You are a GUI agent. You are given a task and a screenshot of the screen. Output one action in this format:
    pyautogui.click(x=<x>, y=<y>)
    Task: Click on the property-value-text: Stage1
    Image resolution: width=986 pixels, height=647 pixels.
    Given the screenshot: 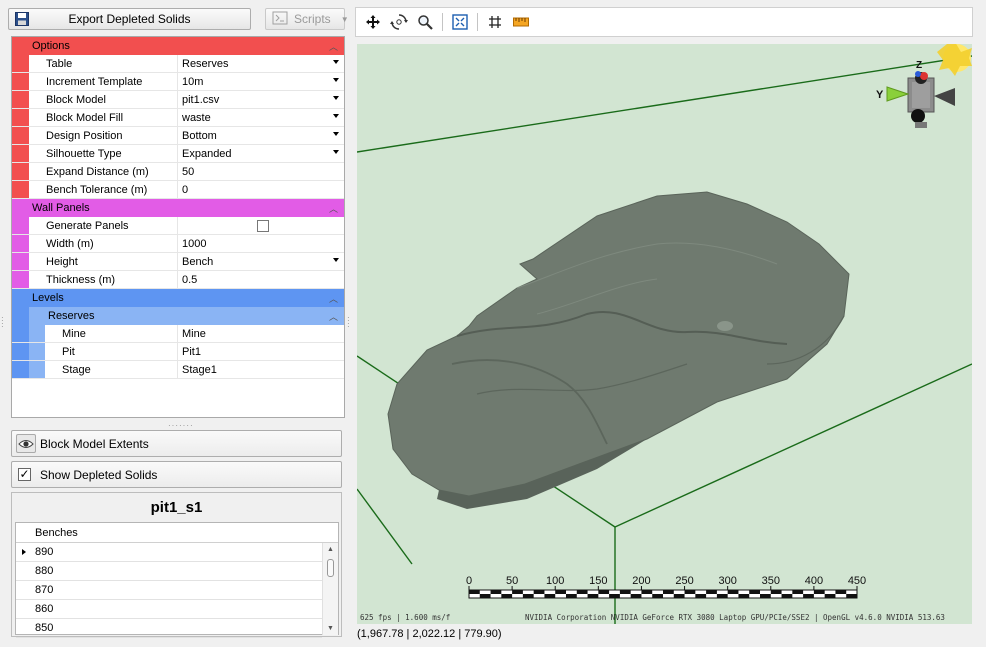 What is the action you would take?
    pyautogui.click(x=199, y=369)
    